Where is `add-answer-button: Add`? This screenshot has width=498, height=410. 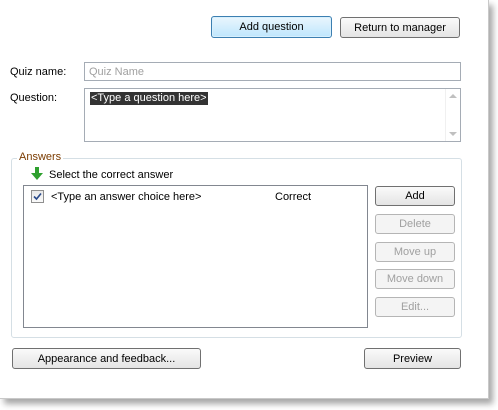 add-answer-button: Add is located at coordinates (415, 196).